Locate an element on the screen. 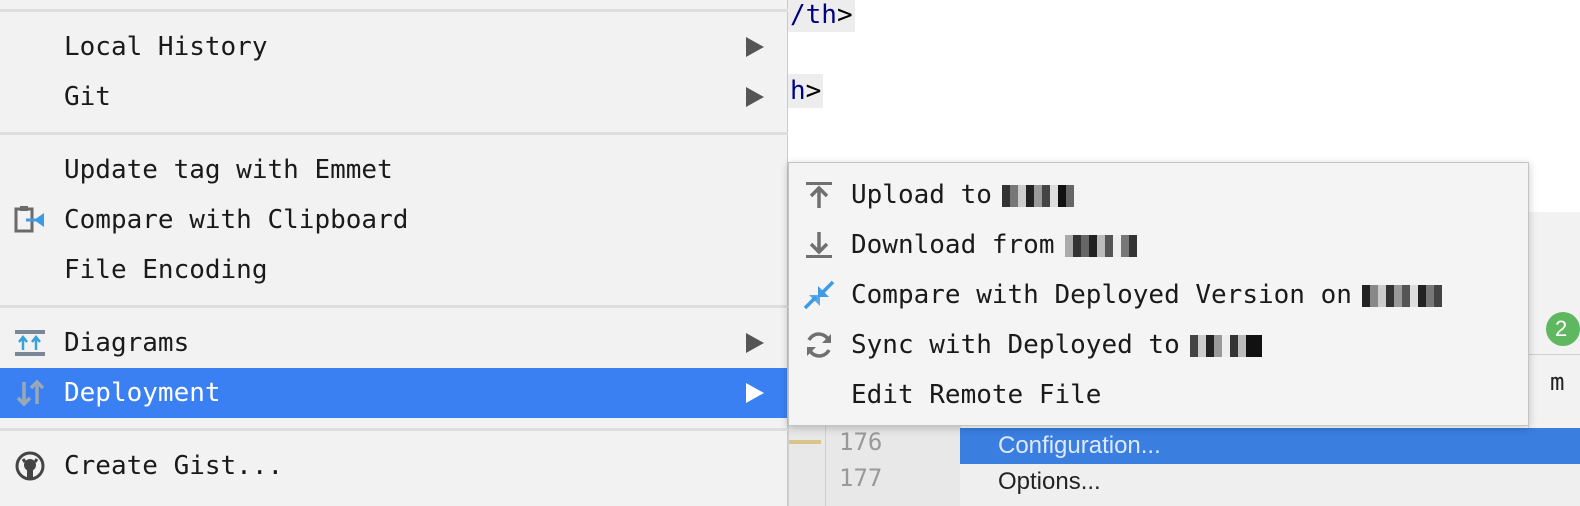  menu-item-diagrams: Diagrams is located at coordinates (393, 343).